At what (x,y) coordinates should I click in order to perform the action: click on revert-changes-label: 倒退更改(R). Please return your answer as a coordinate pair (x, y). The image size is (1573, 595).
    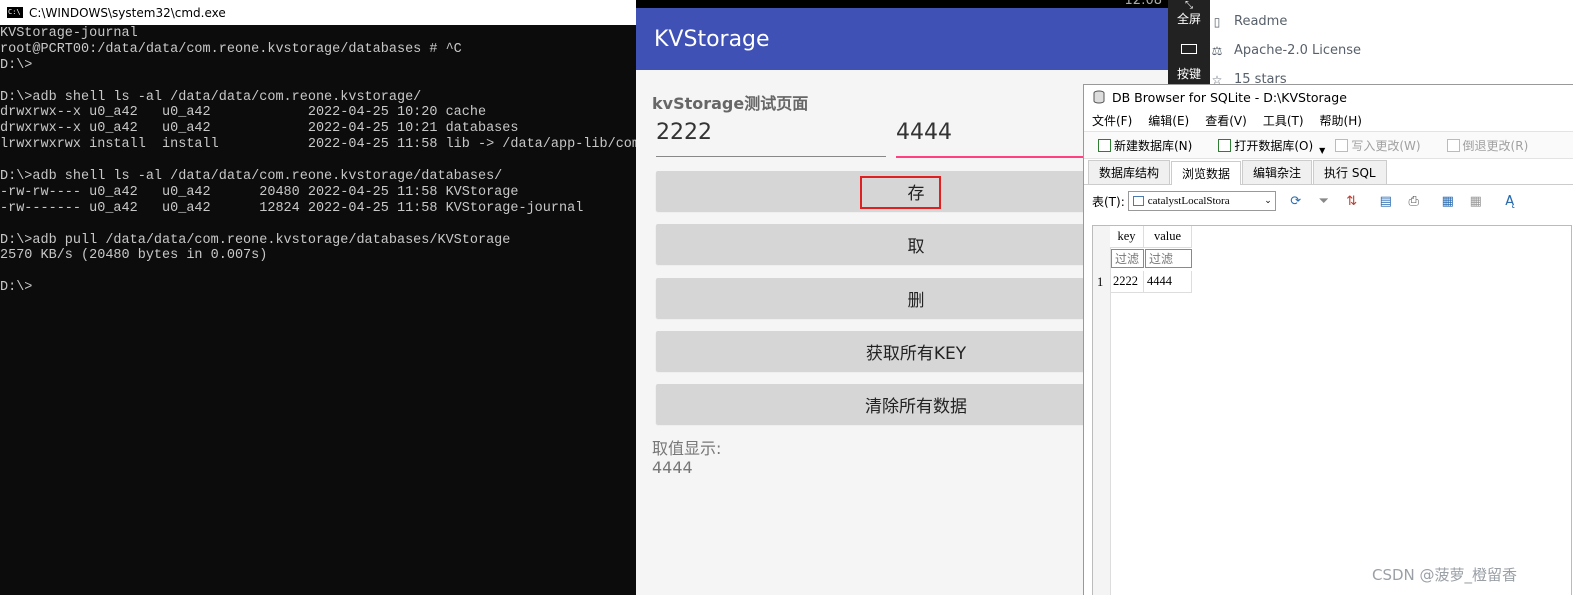
    Looking at the image, I should click on (1495, 145).